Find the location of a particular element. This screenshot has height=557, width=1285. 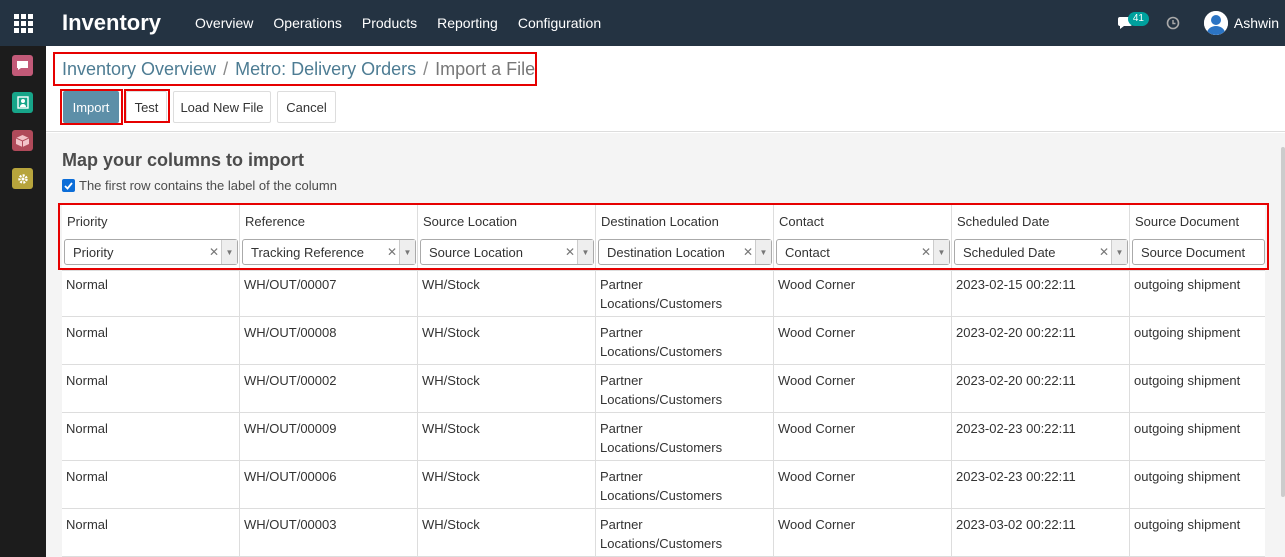

page-title: Map your columns to import is located at coordinates (183, 160).